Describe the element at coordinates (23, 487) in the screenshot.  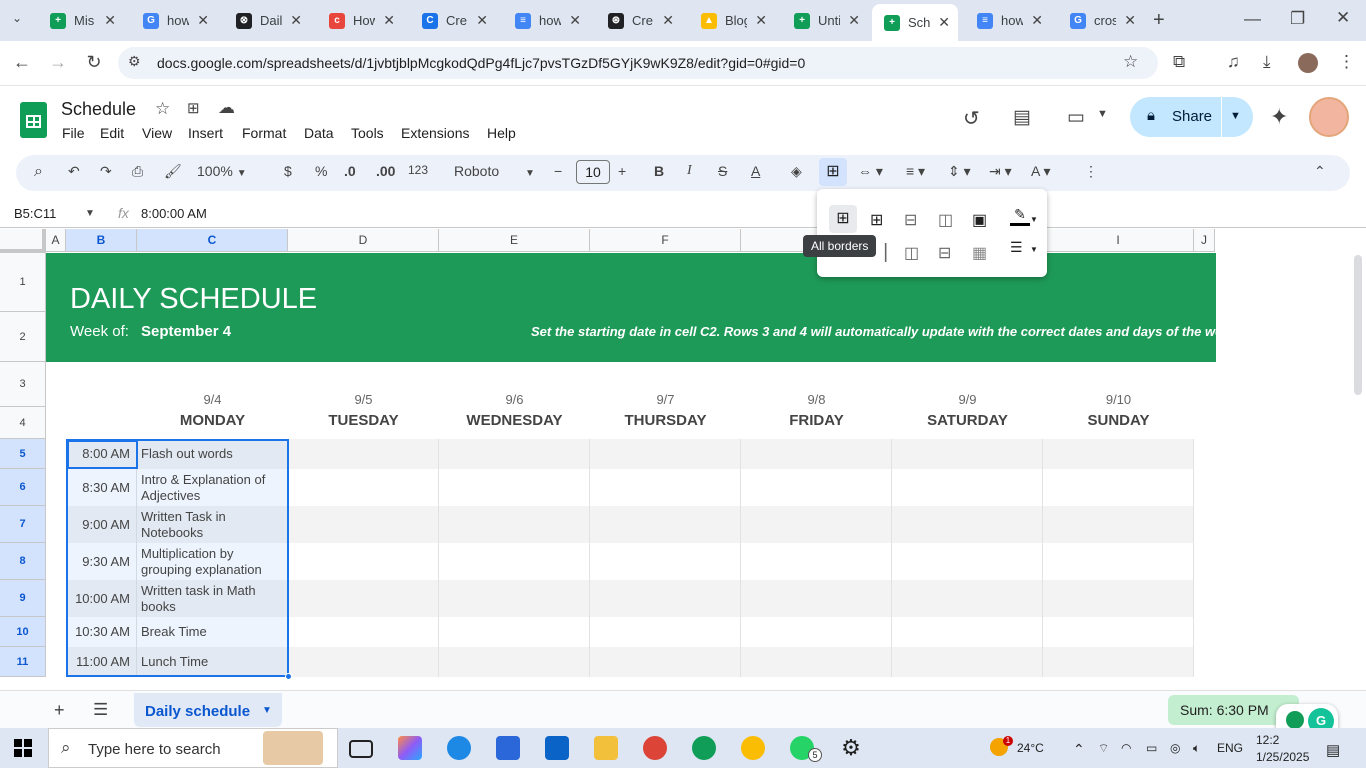
I see `row-header: 6` at that location.